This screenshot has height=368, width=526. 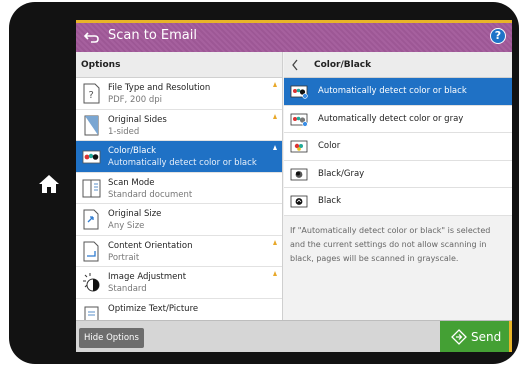 What do you see at coordinates (299, 120) in the screenshot?
I see `auto-color-gray-icon` at bounding box center [299, 120].